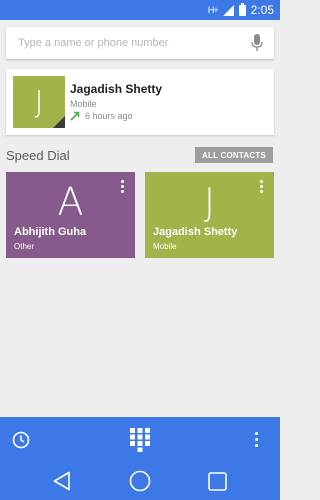  Describe the element at coordinates (21, 440) in the screenshot. I see `history-icon` at that location.